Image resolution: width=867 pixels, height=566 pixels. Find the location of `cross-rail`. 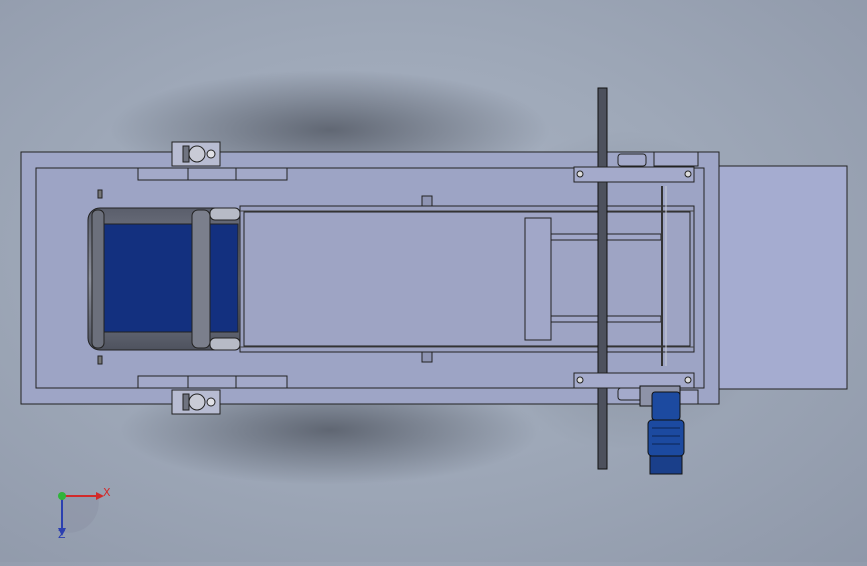

cross-rail is located at coordinates (602, 278).